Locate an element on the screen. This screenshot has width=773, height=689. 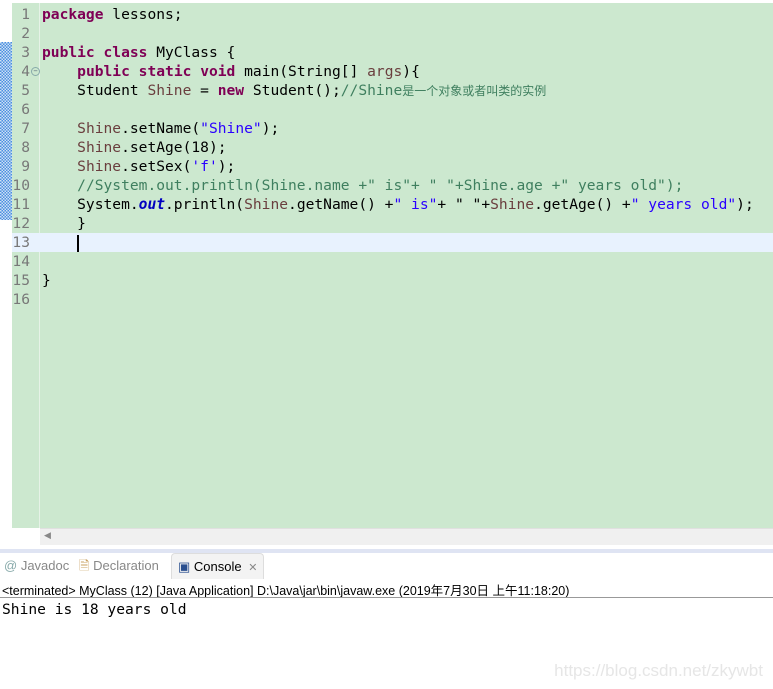
code-token: " years old" is located at coordinates (683, 204).